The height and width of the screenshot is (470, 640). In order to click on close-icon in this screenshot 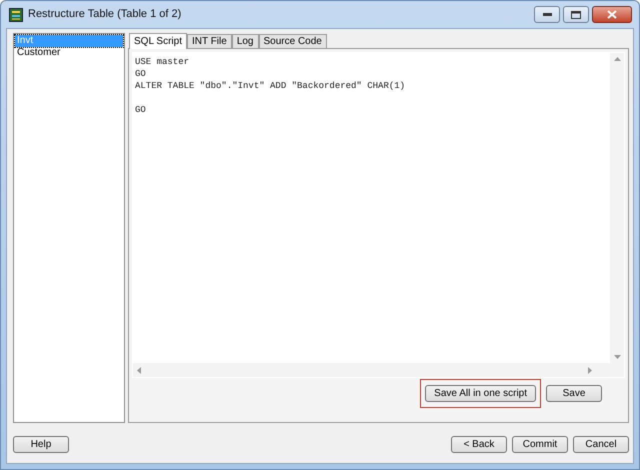, I will do `click(612, 14)`.